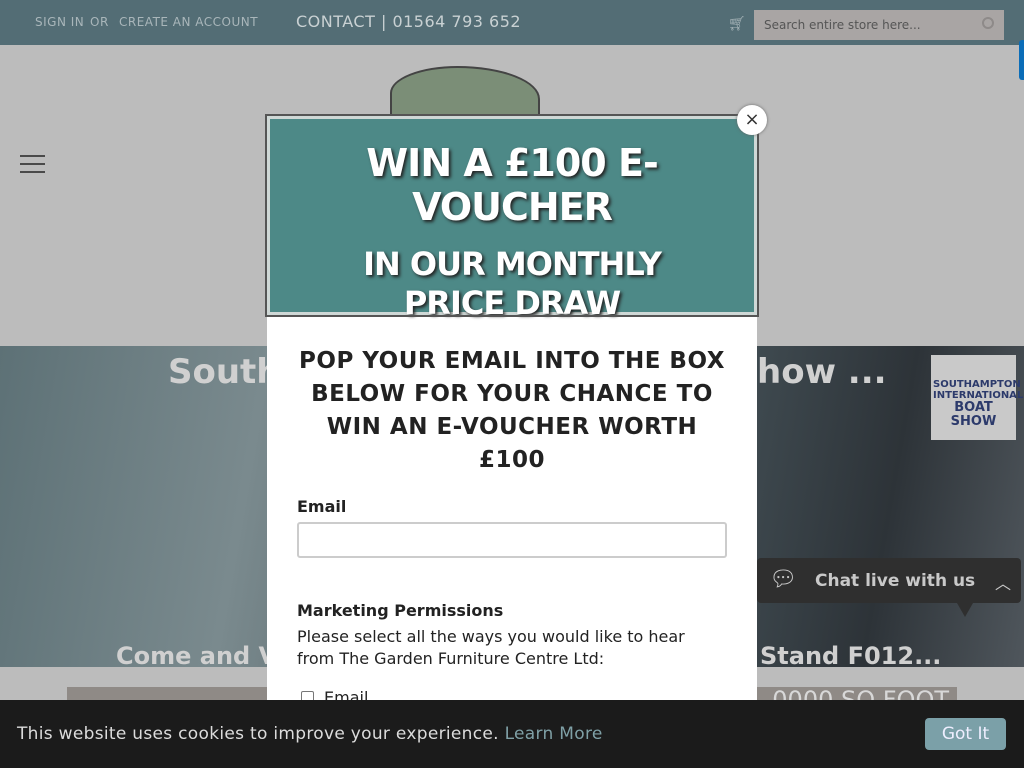 This screenshot has height=768, width=1024. I want to click on email-field, so click(512, 540).